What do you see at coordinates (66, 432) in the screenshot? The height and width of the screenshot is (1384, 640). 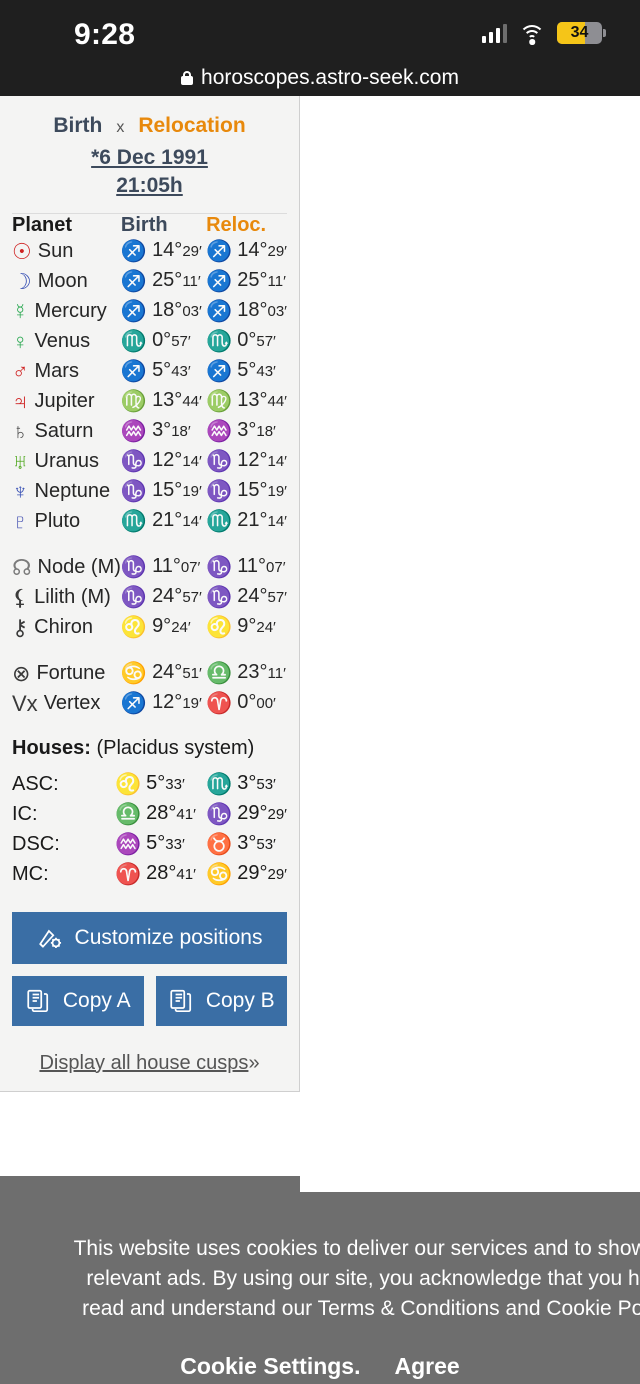 I see `planet-name-cell: ♄ Saturn` at bounding box center [66, 432].